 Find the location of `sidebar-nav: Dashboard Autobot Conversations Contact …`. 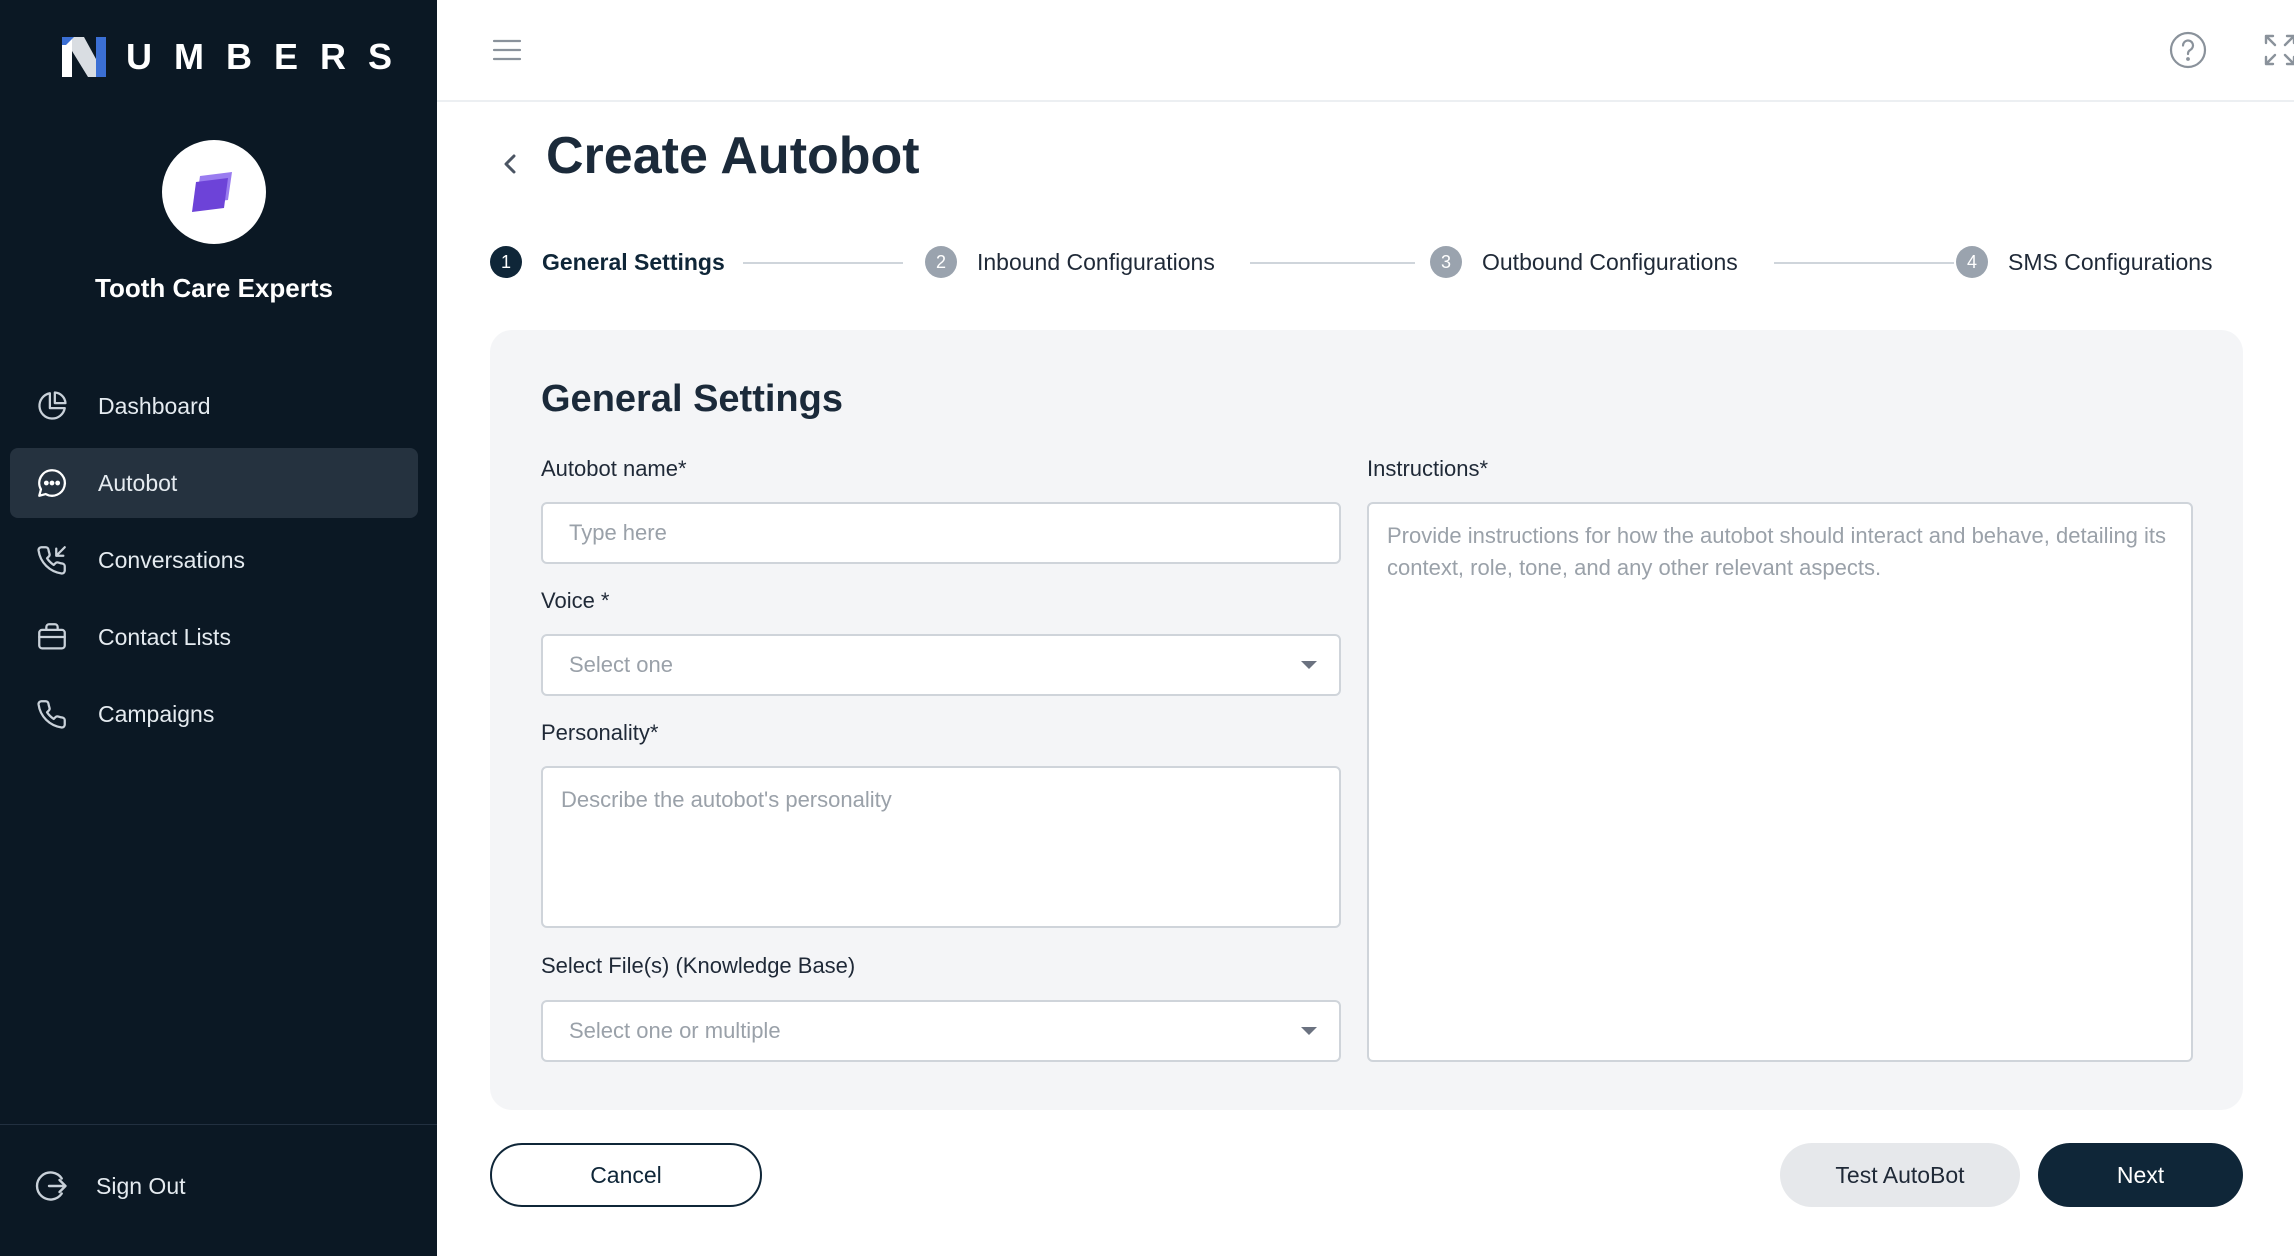

sidebar-nav: Dashboard Autobot Conversations Contact … is located at coordinates (214, 563).